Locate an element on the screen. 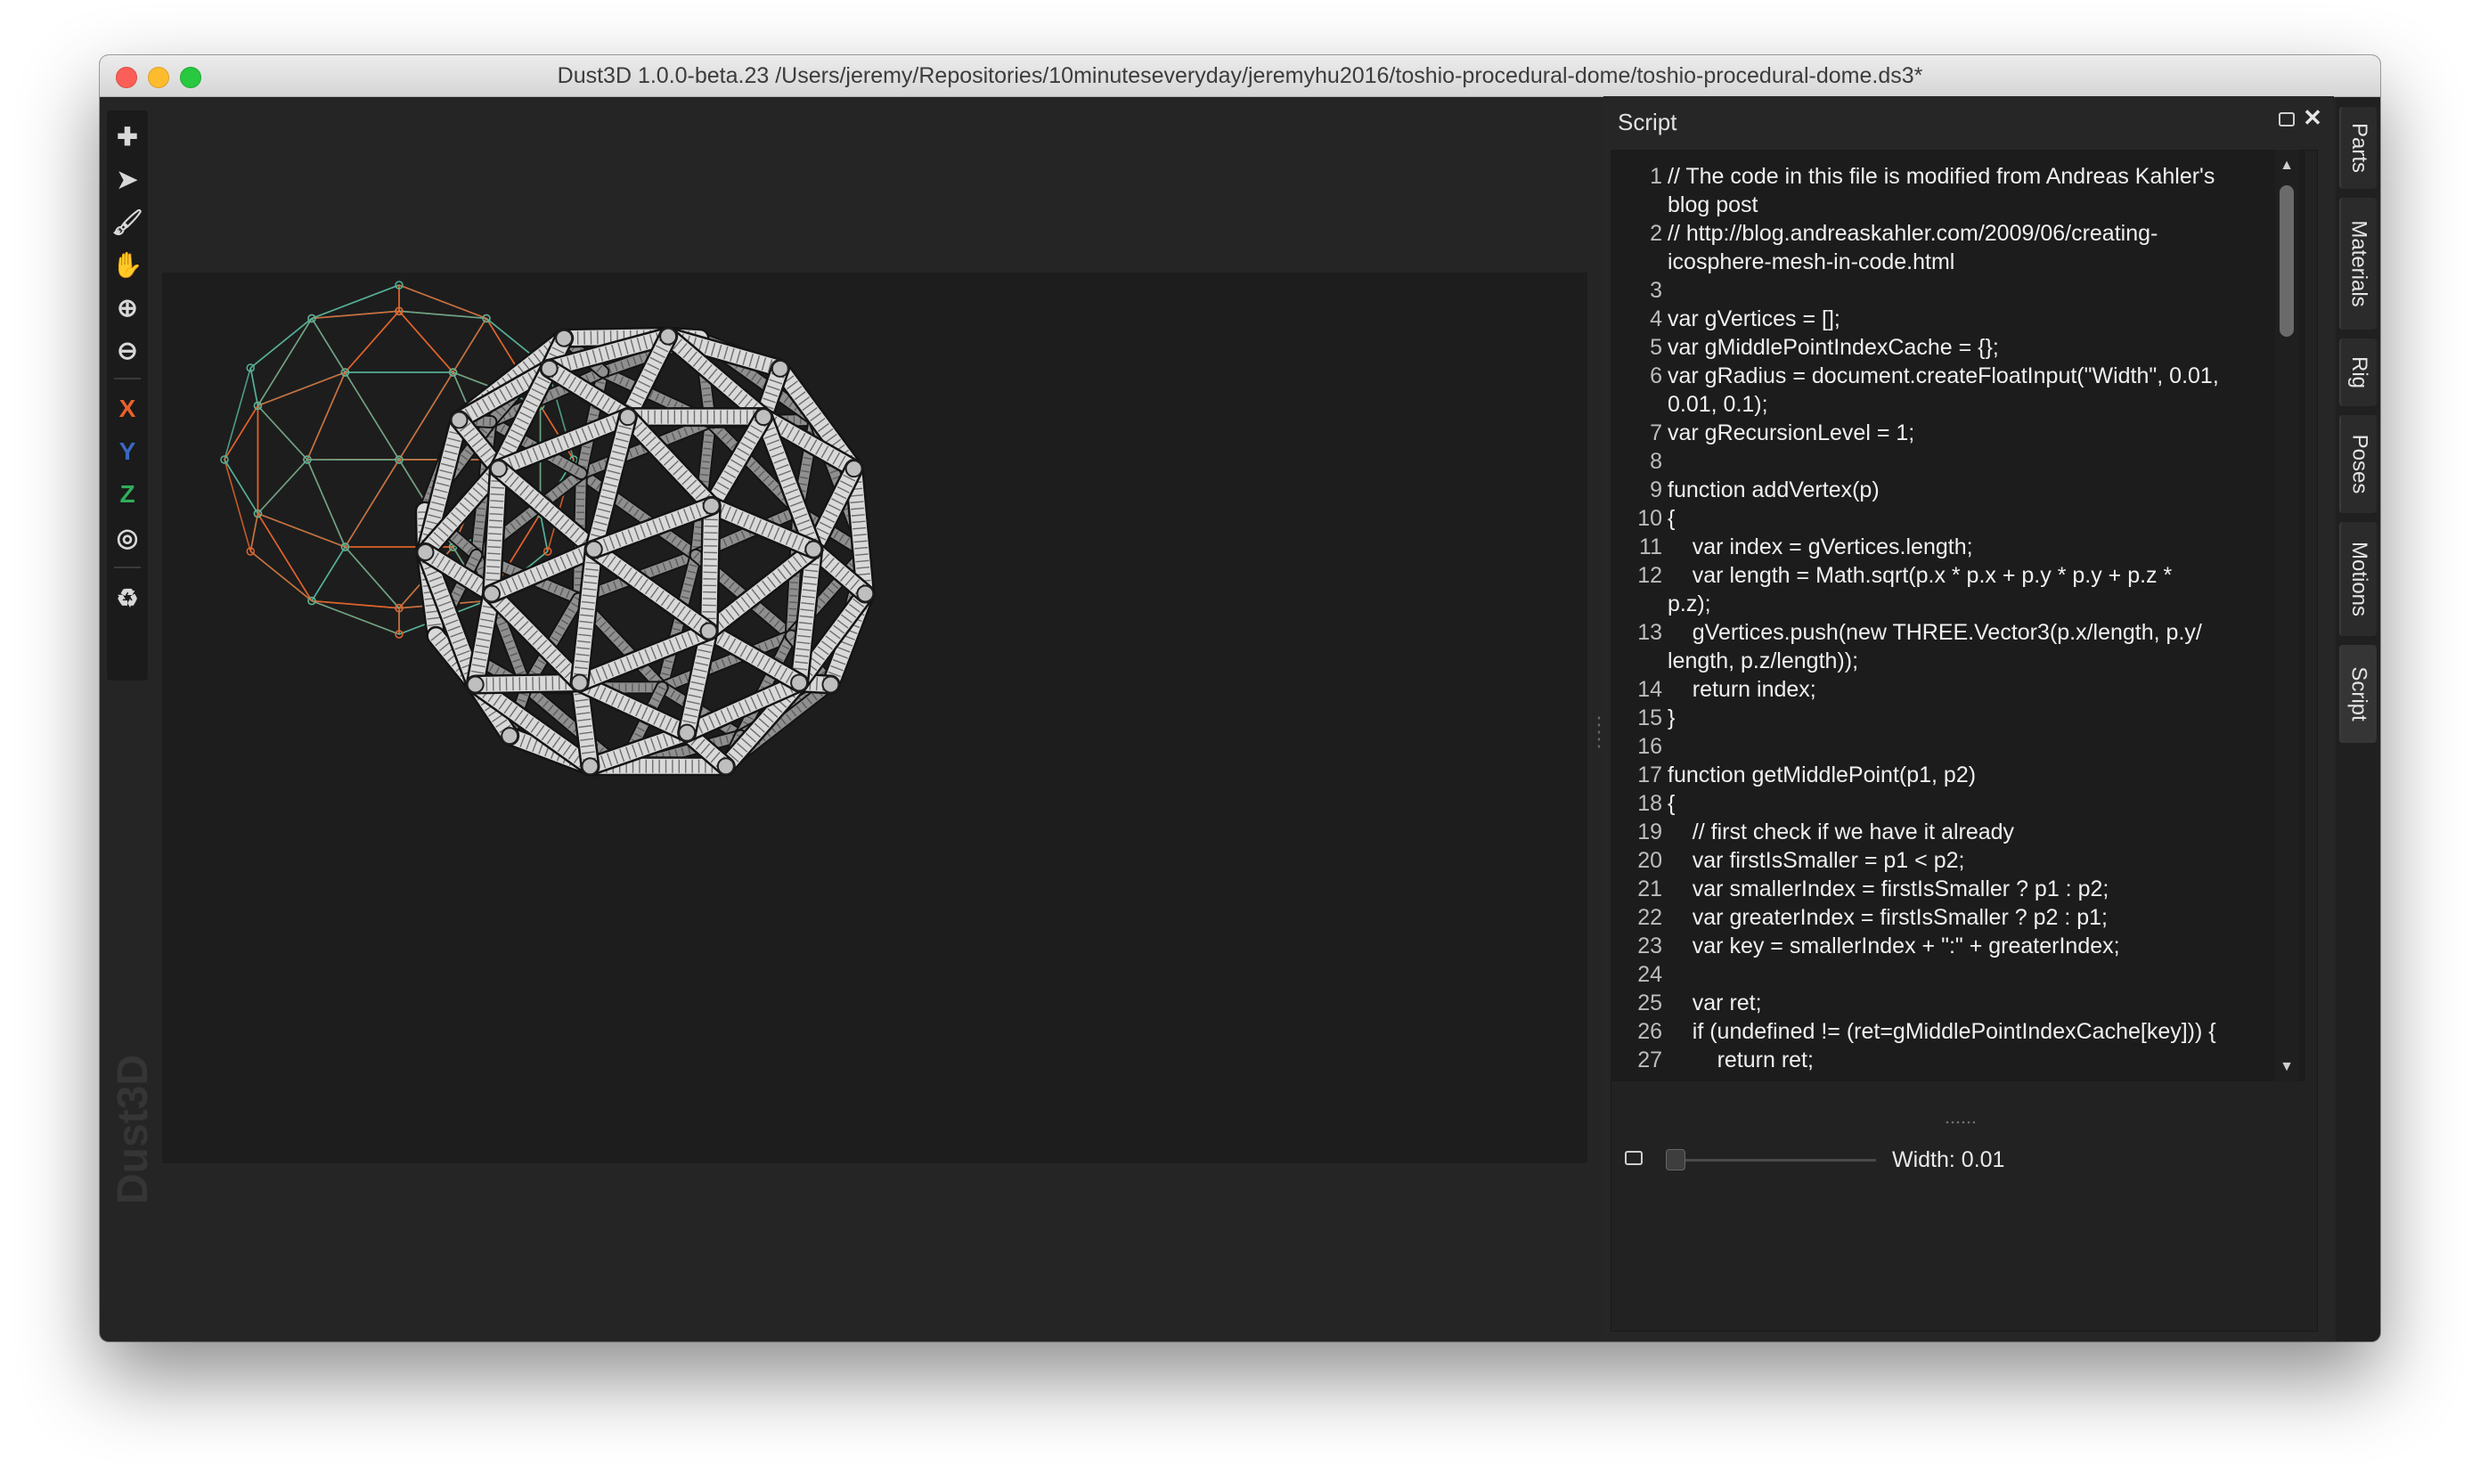 The image size is (2480, 1484). regenerate-icon: ♻ is located at coordinates (127, 598).